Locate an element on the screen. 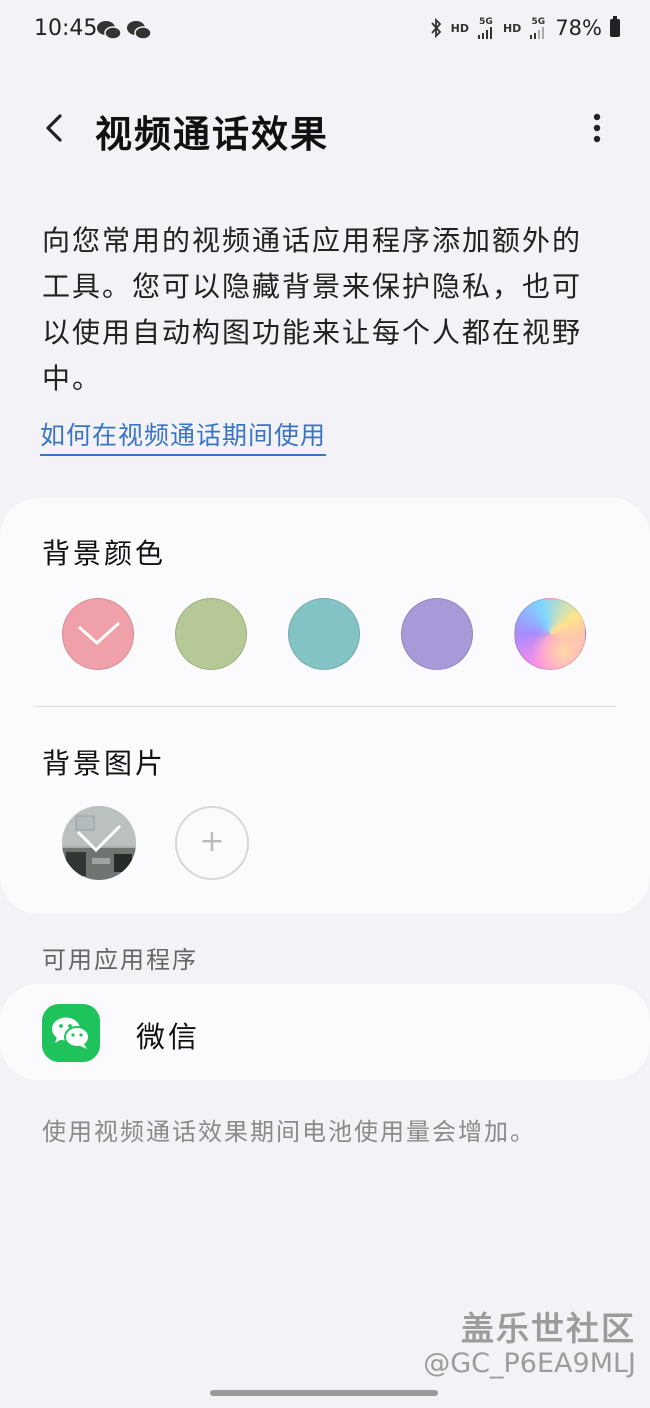  color-swatch-gradient is located at coordinates (550, 634).